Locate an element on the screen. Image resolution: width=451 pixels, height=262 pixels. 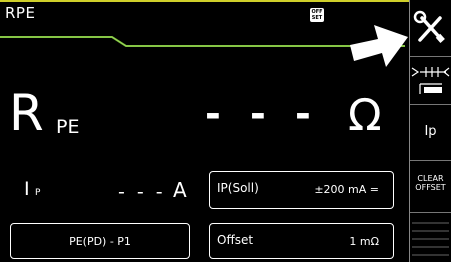
wrench-screwdriver-icon is located at coordinates (429, 26).